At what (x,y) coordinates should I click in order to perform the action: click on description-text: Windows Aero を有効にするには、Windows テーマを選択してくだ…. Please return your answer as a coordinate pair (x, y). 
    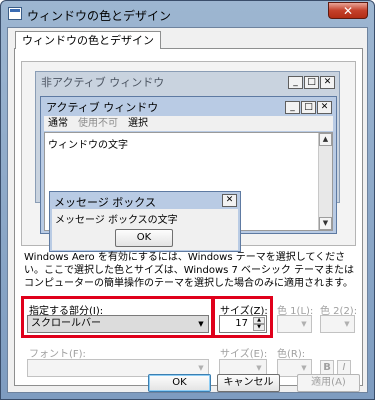
    Looking at the image, I should click on (189, 270).